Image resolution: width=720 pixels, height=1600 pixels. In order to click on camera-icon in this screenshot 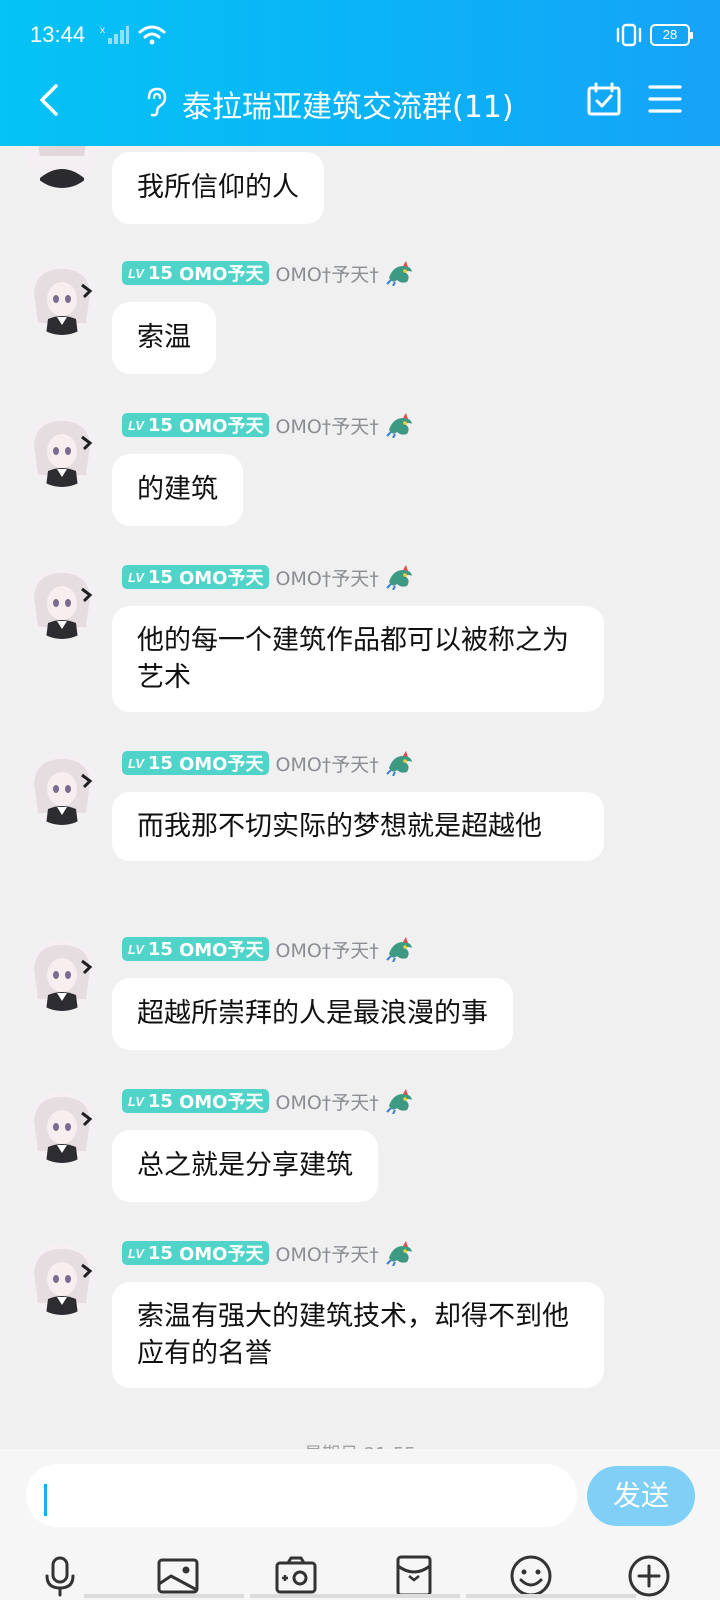, I will do `click(296, 1576)`.